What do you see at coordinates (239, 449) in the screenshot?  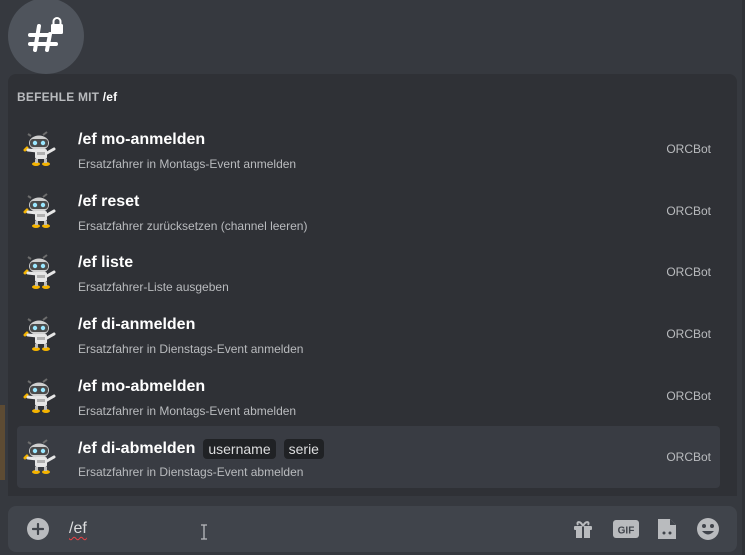 I see `command-option-username: username` at bounding box center [239, 449].